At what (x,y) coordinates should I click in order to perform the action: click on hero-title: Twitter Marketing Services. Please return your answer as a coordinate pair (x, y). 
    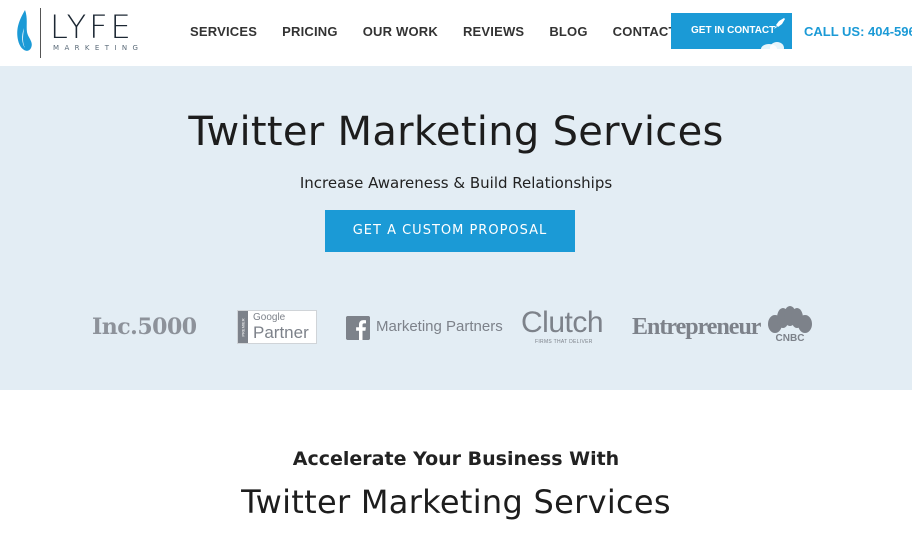
    Looking at the image, I should click on (456, 132).